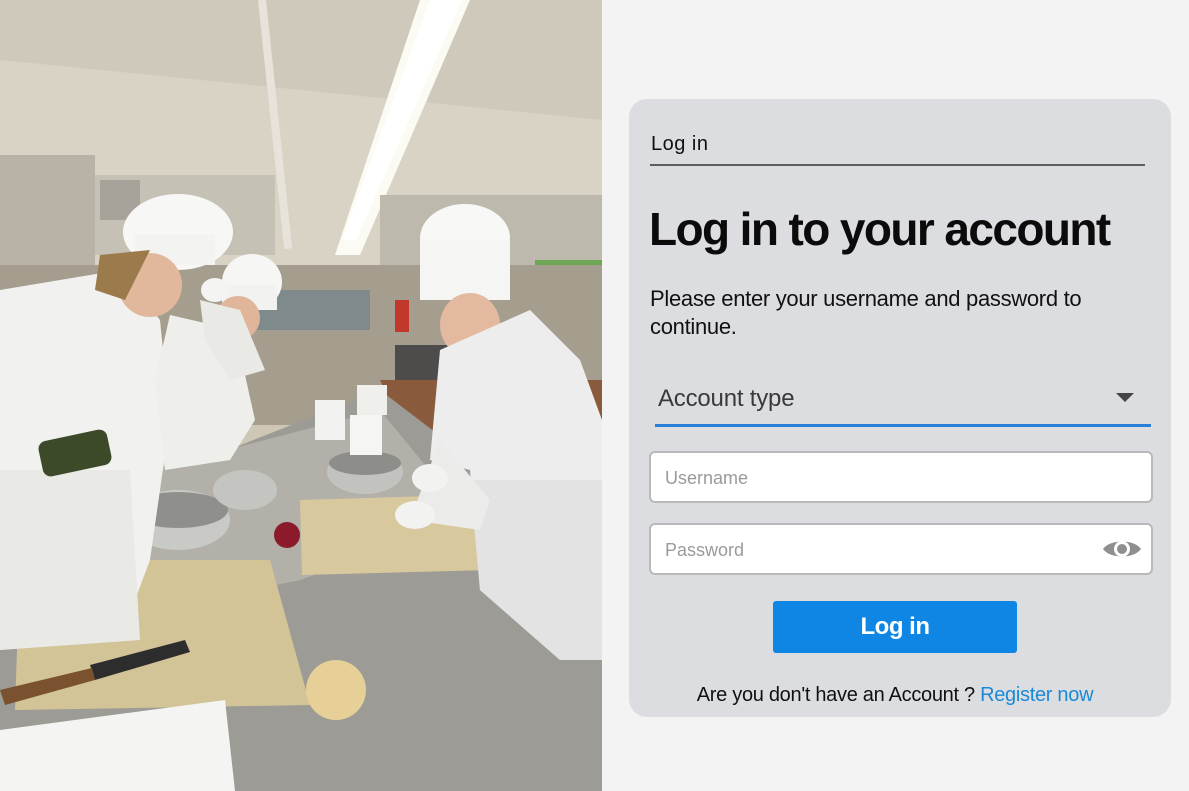 The image size is (1189, 791). What do you see at coordinates (726, 398) in the screenshot?
I see `account-type-value: Account type` at bounding box center [726, 398].